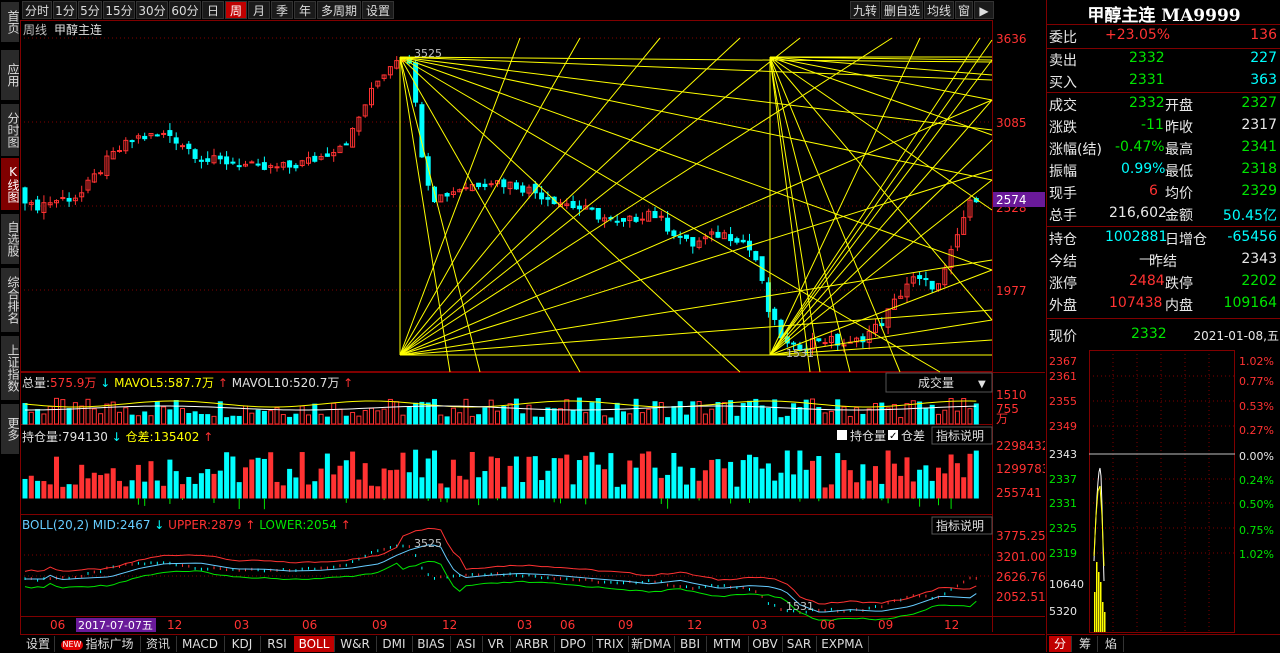 The height and width of the screenshot is (653, 1280). Describe the element at coordinates (865, 10) in the screenshot. I see `nine-turn-button: 九转` at that location.